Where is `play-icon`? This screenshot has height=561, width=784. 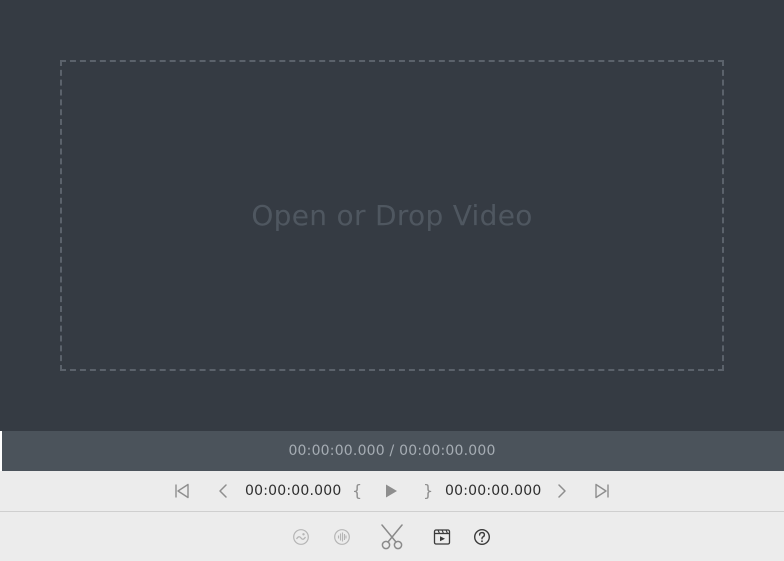 play-icon is located at coordinates (391, 491).